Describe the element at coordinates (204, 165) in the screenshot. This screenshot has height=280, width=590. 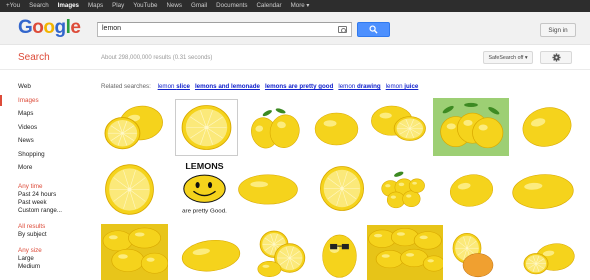
I see `drawing-title: LEMONS` at that location.